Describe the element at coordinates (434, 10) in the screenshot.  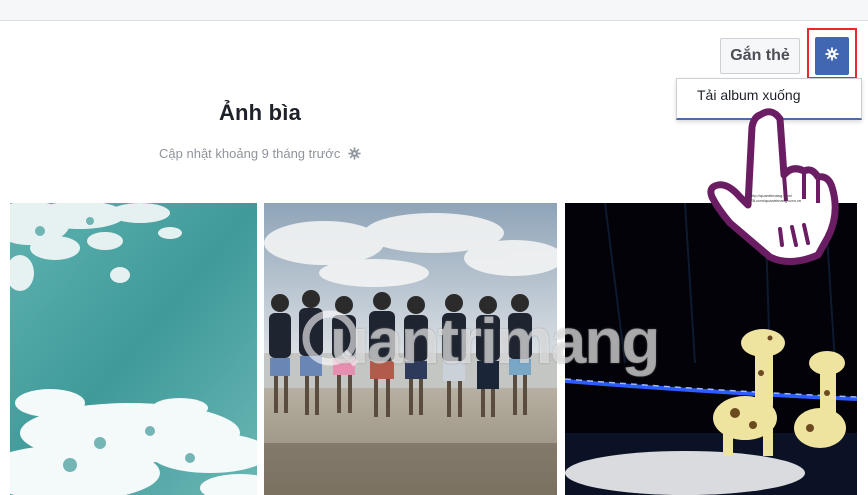
I see `top-bar` at that location.